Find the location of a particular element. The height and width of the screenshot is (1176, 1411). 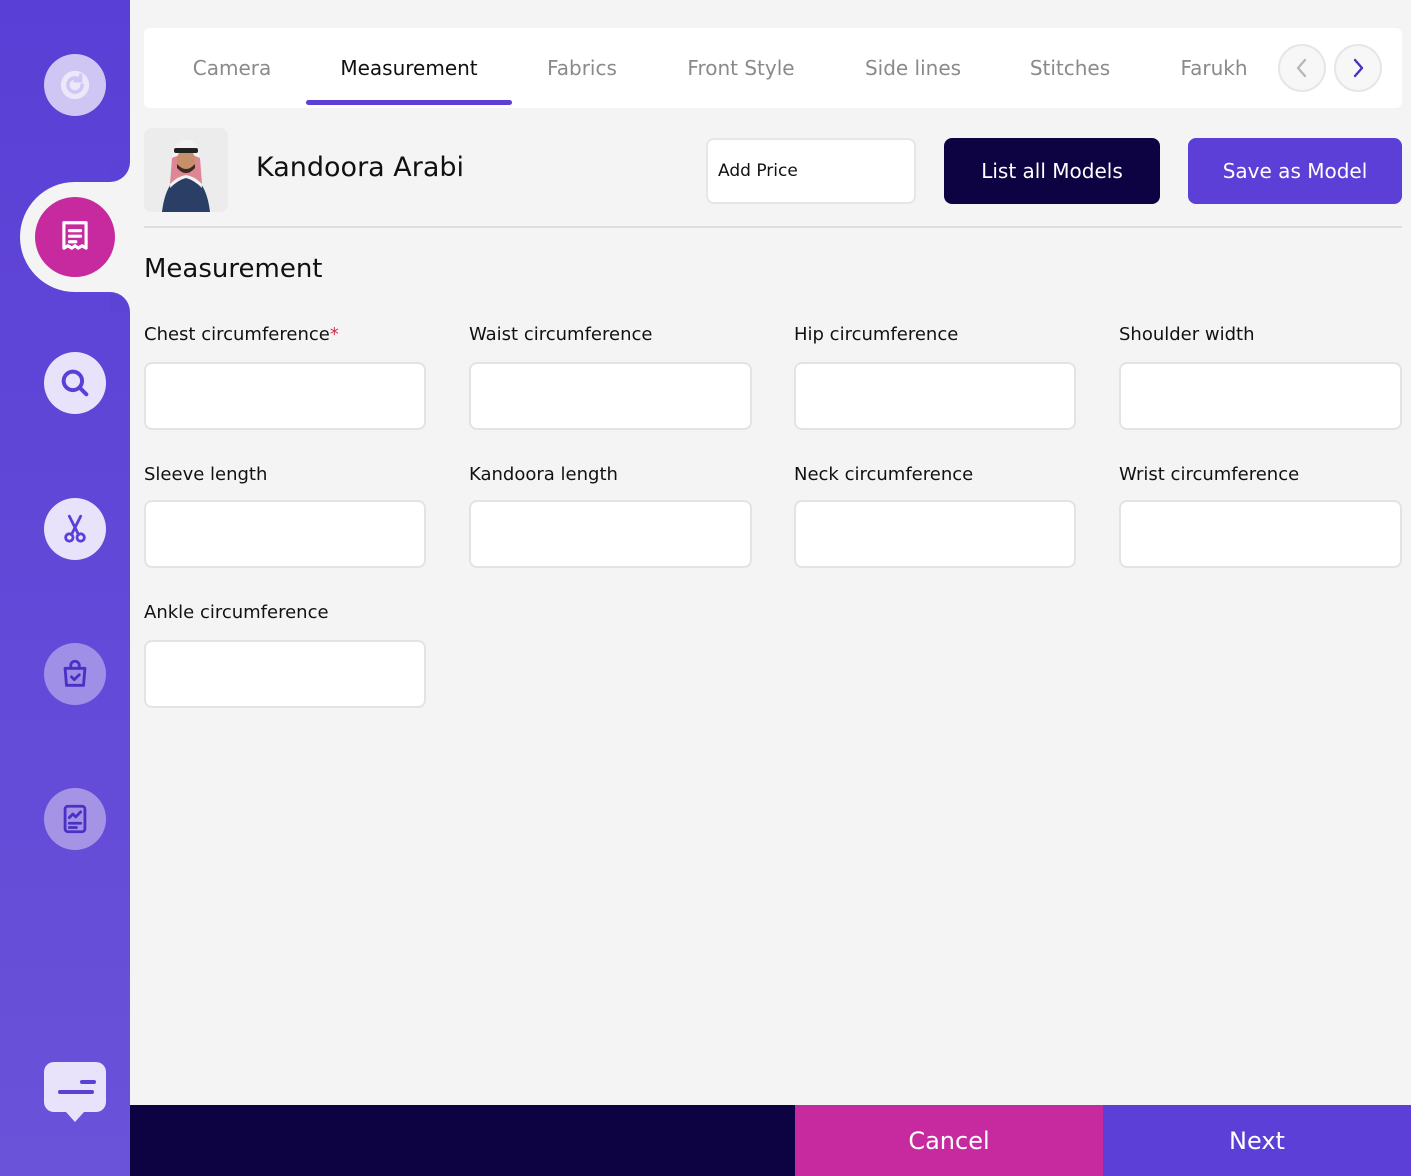

tabs-next-button is located at coordinates (1358, 68).